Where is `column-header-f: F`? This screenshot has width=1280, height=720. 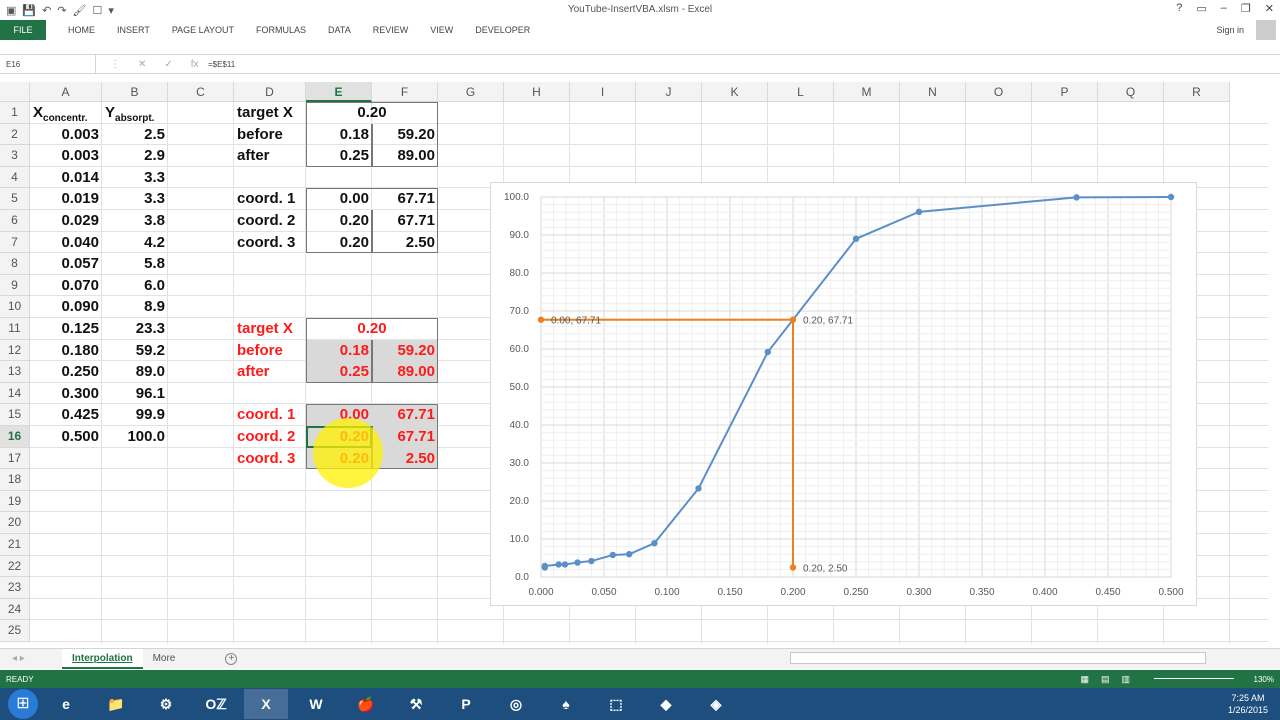
column-header-f: F is located at coordinates (405, 92).